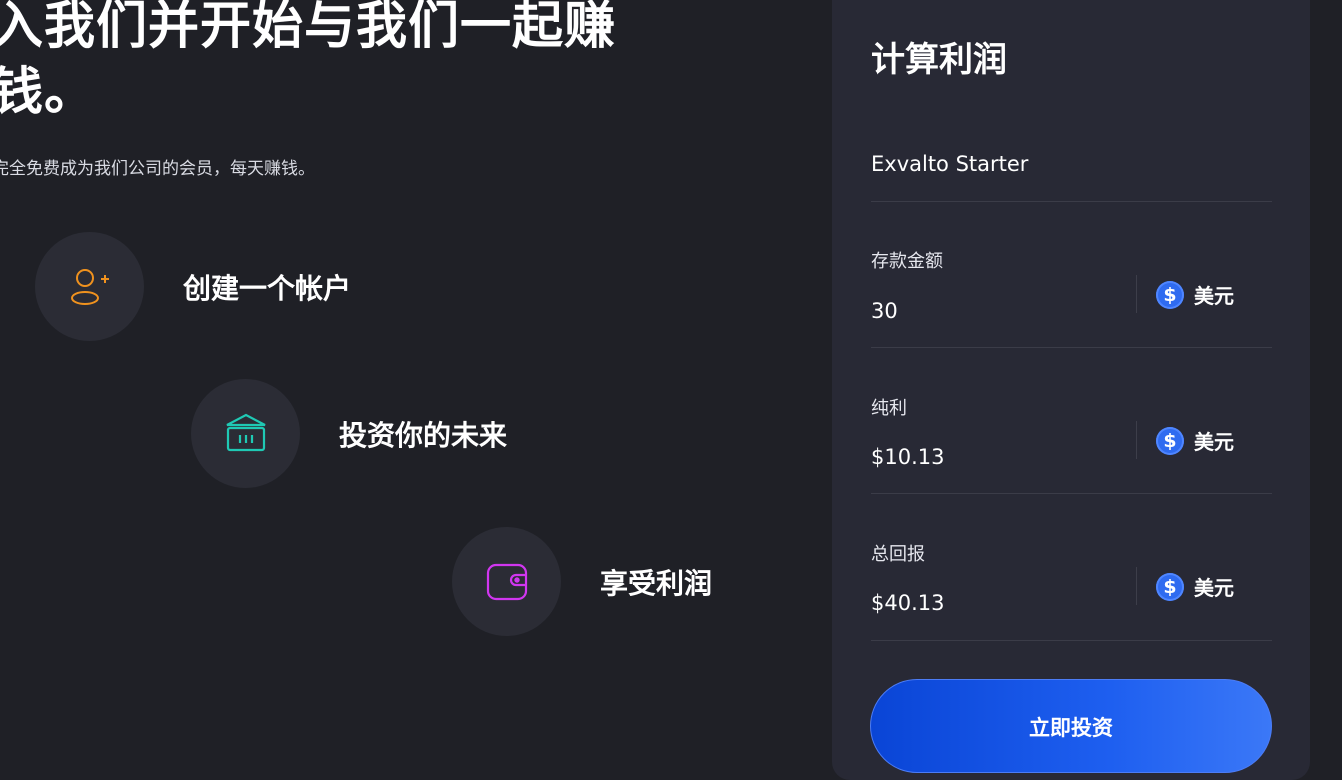 The width and height of the screenshot is (1342, 780). What do you see at coordinates (908, 603) in the screenshot?
I see `total-return-value: $40.13` at bounding box center [908, 603].